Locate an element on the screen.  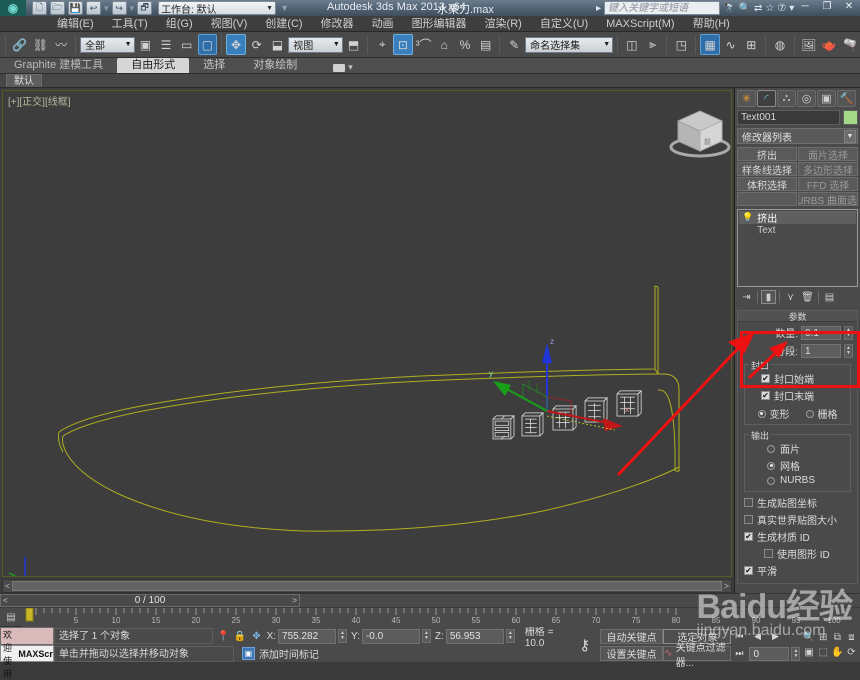
maximize-icon: ❐ is located at coordinates (827, 6).